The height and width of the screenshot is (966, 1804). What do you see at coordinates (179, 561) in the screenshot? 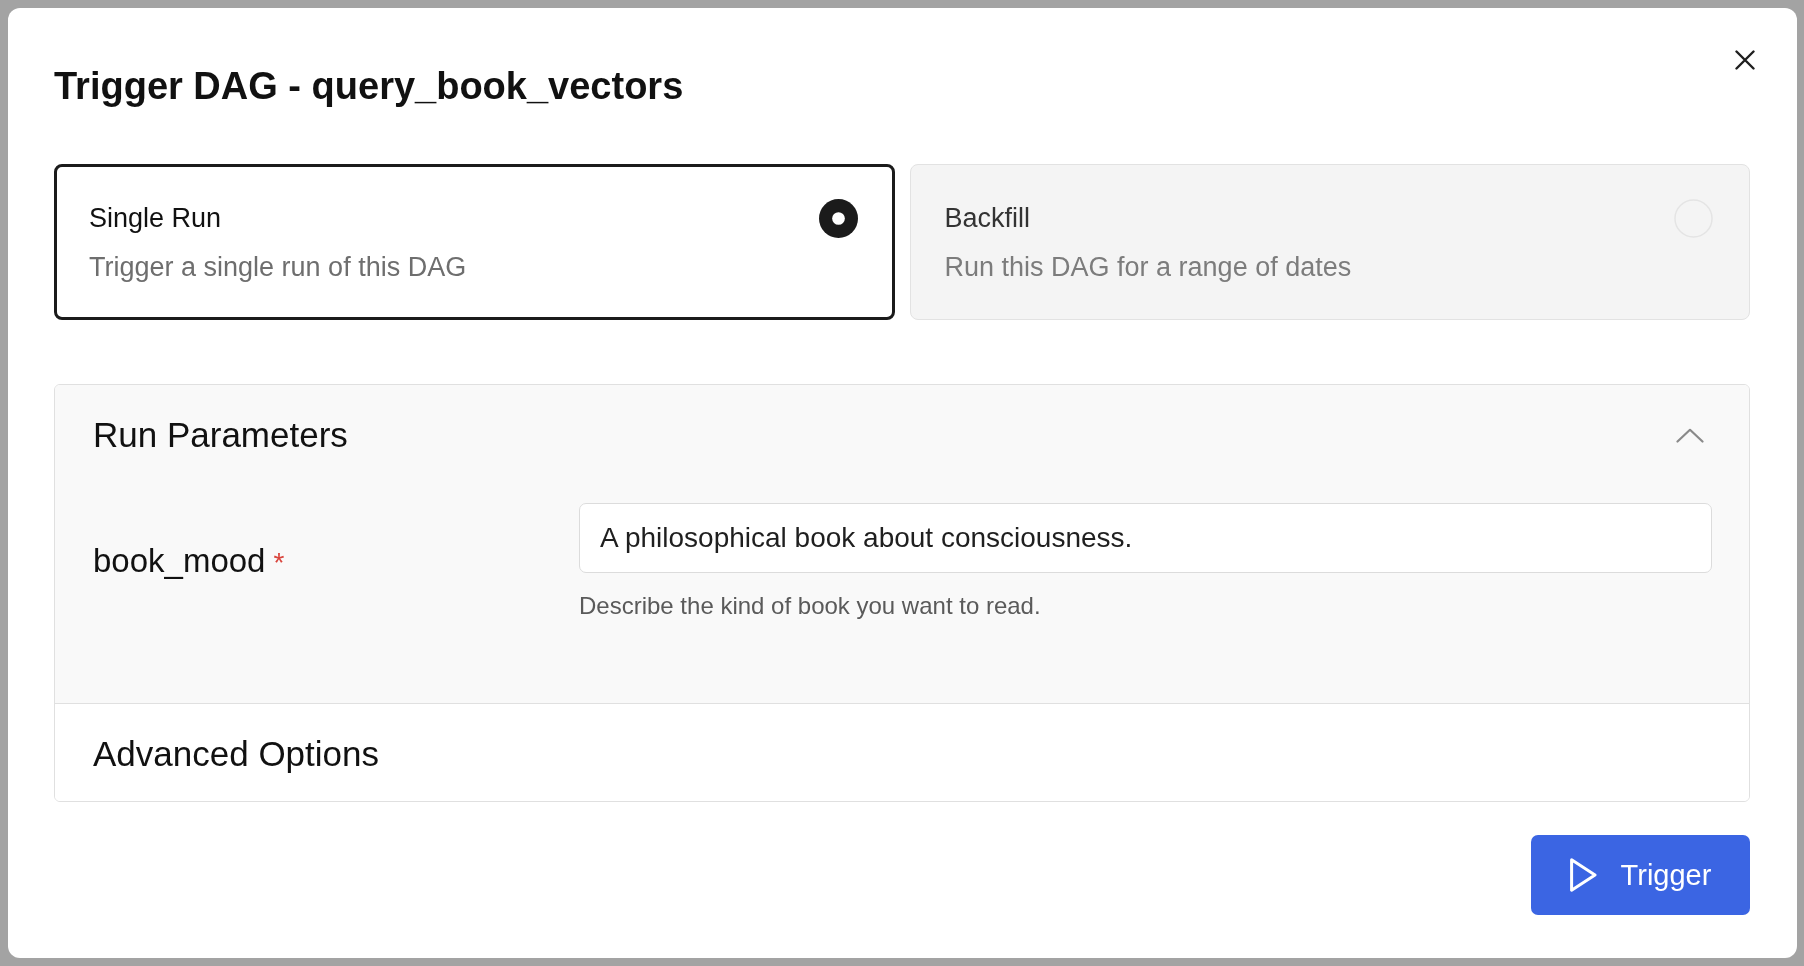
I see `field-label: book_mood` at bounding box center [179, 561].